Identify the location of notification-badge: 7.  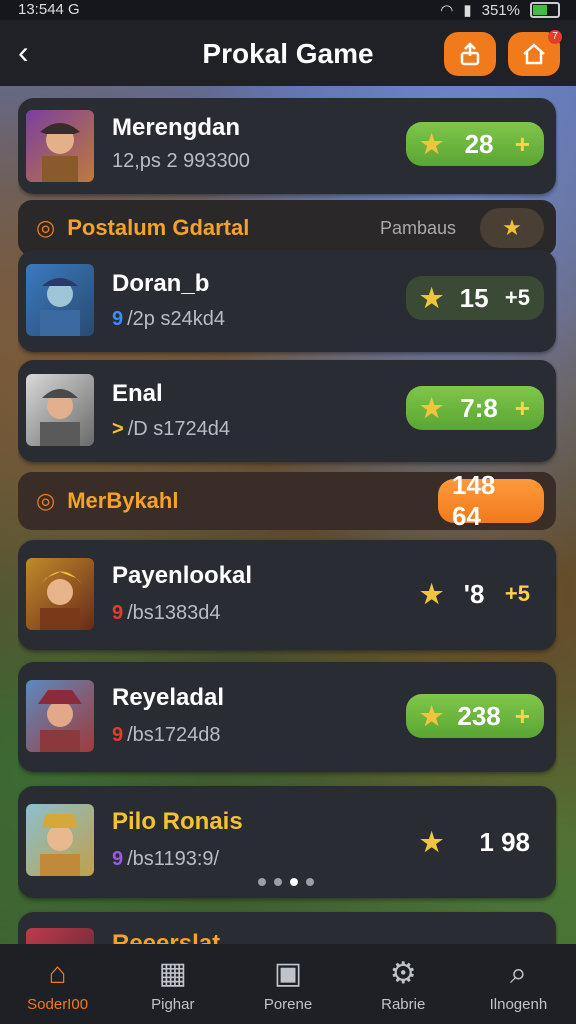
(555, 37).